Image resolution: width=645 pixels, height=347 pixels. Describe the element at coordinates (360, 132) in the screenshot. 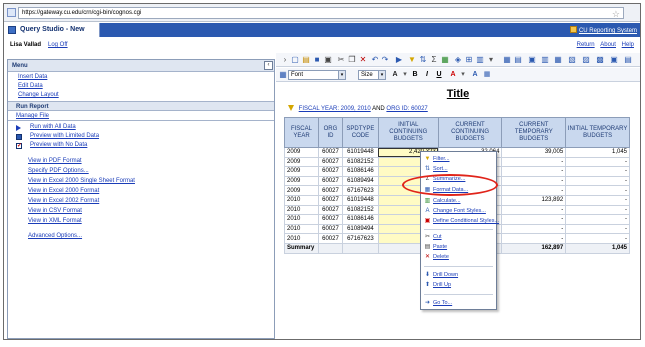

I see `column-header: SPDTYPE CODE` at that location.